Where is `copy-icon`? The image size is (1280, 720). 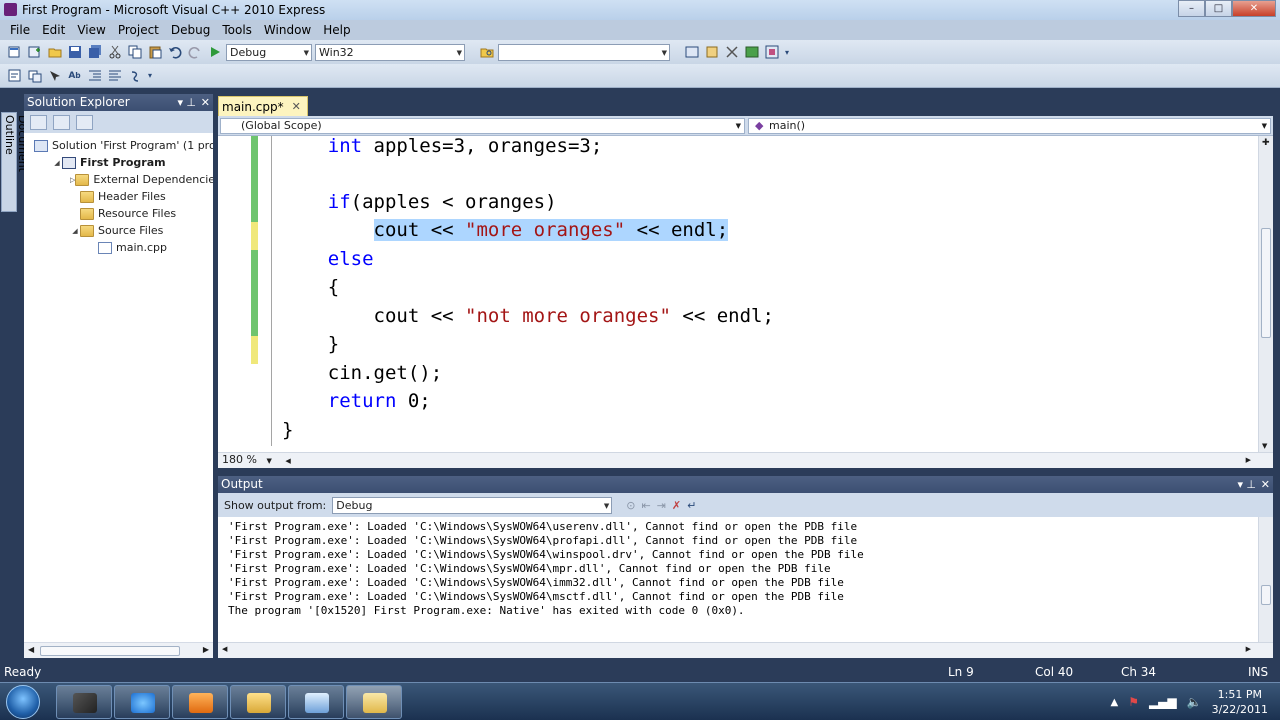
copy-icon is located at coordinates (134, 52).